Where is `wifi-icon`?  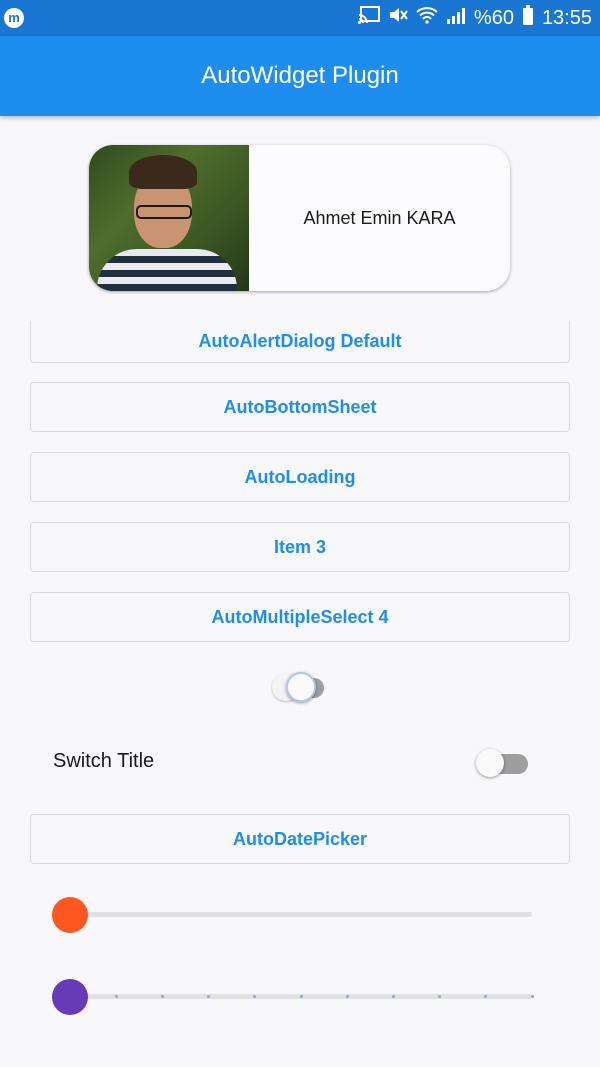
wifi-icon is located at coordinates (427, 18).